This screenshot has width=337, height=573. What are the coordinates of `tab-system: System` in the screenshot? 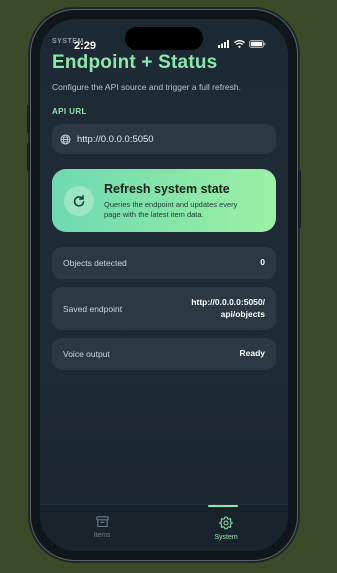 It's located at (226, 528).